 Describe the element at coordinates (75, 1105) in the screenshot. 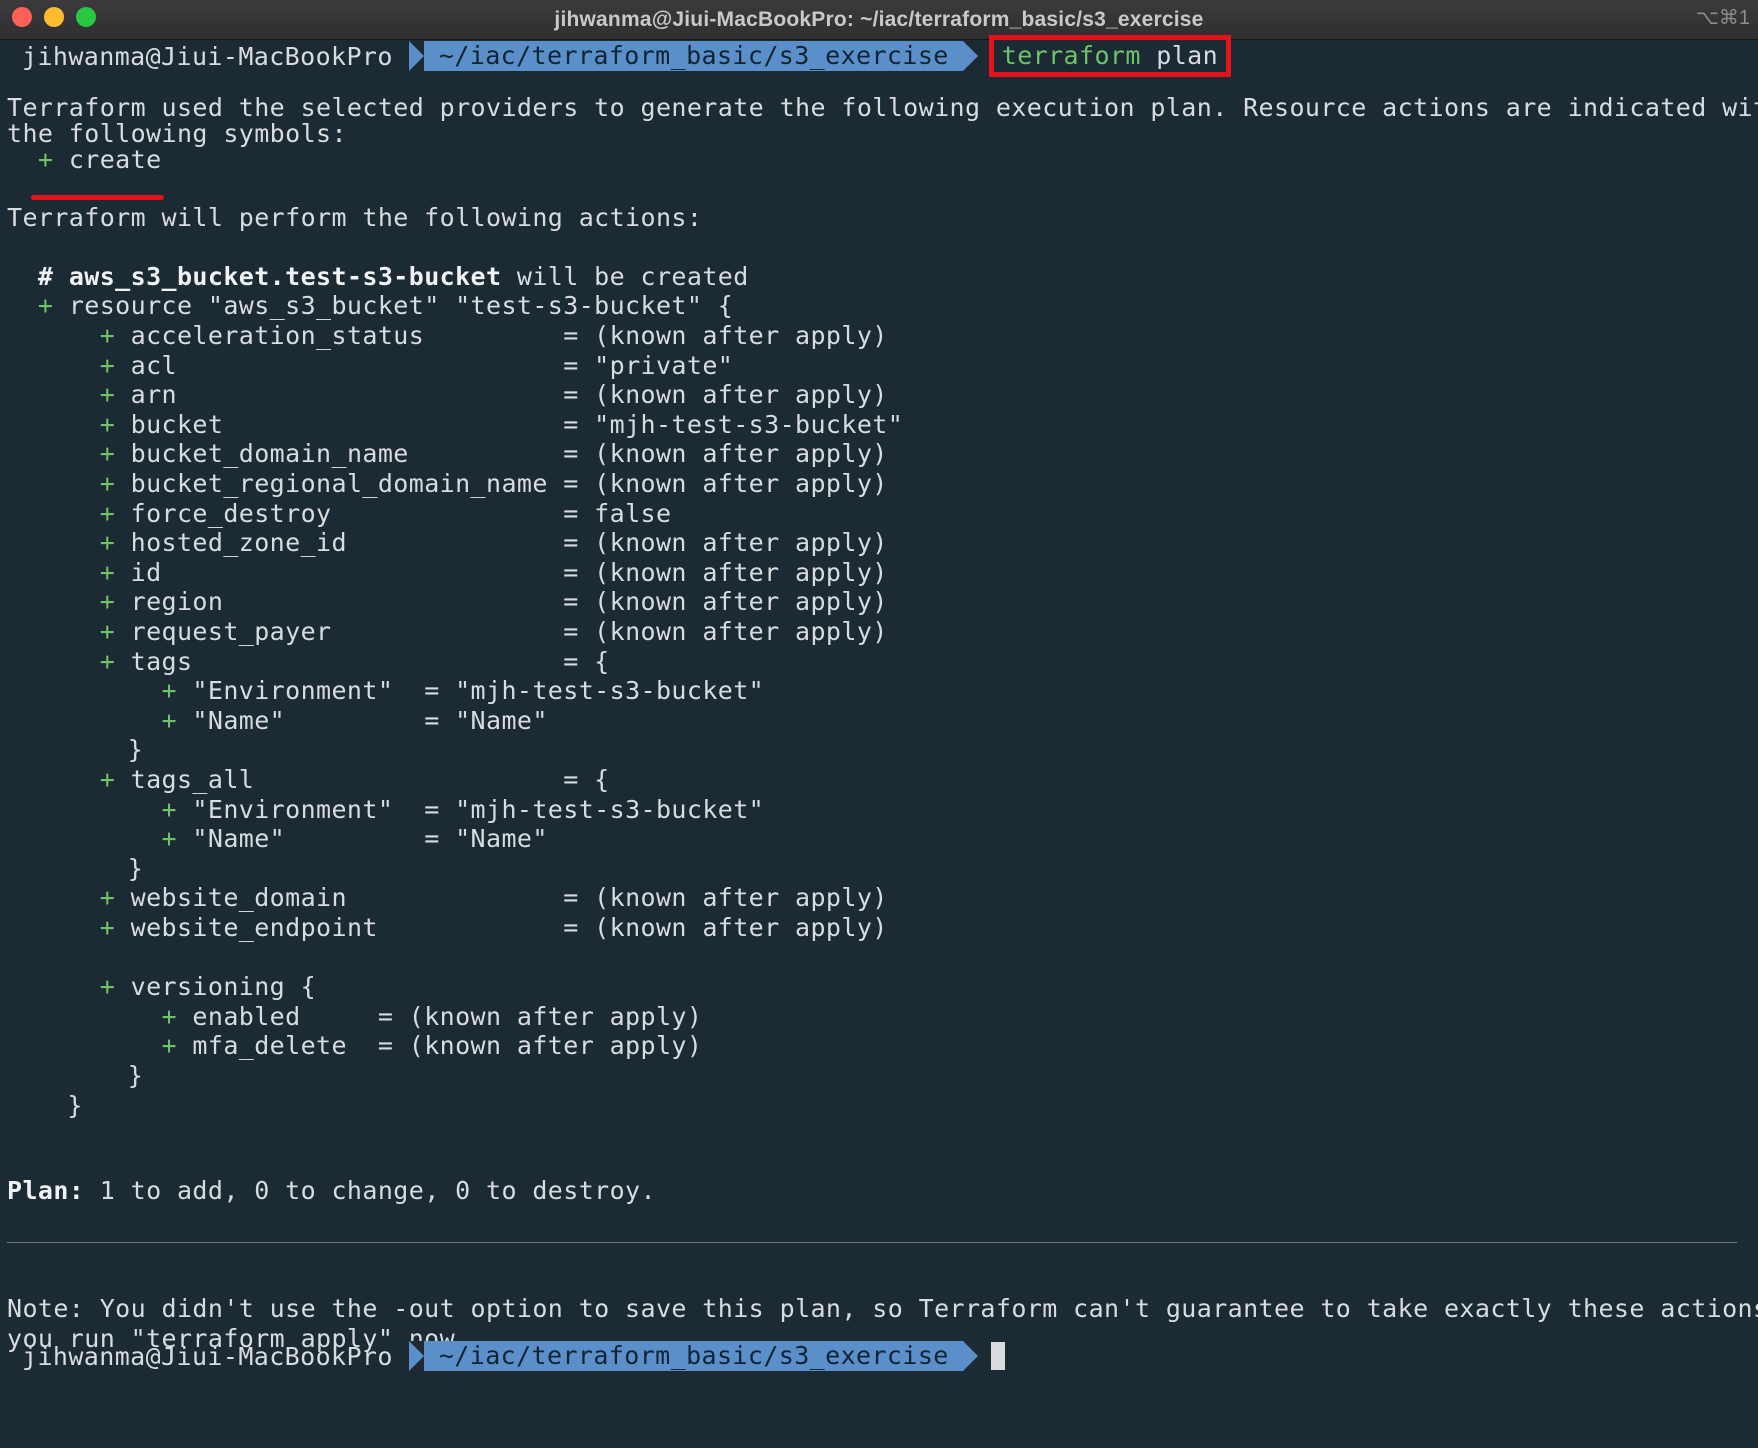

I see `resource-close-brace: }` at that location.